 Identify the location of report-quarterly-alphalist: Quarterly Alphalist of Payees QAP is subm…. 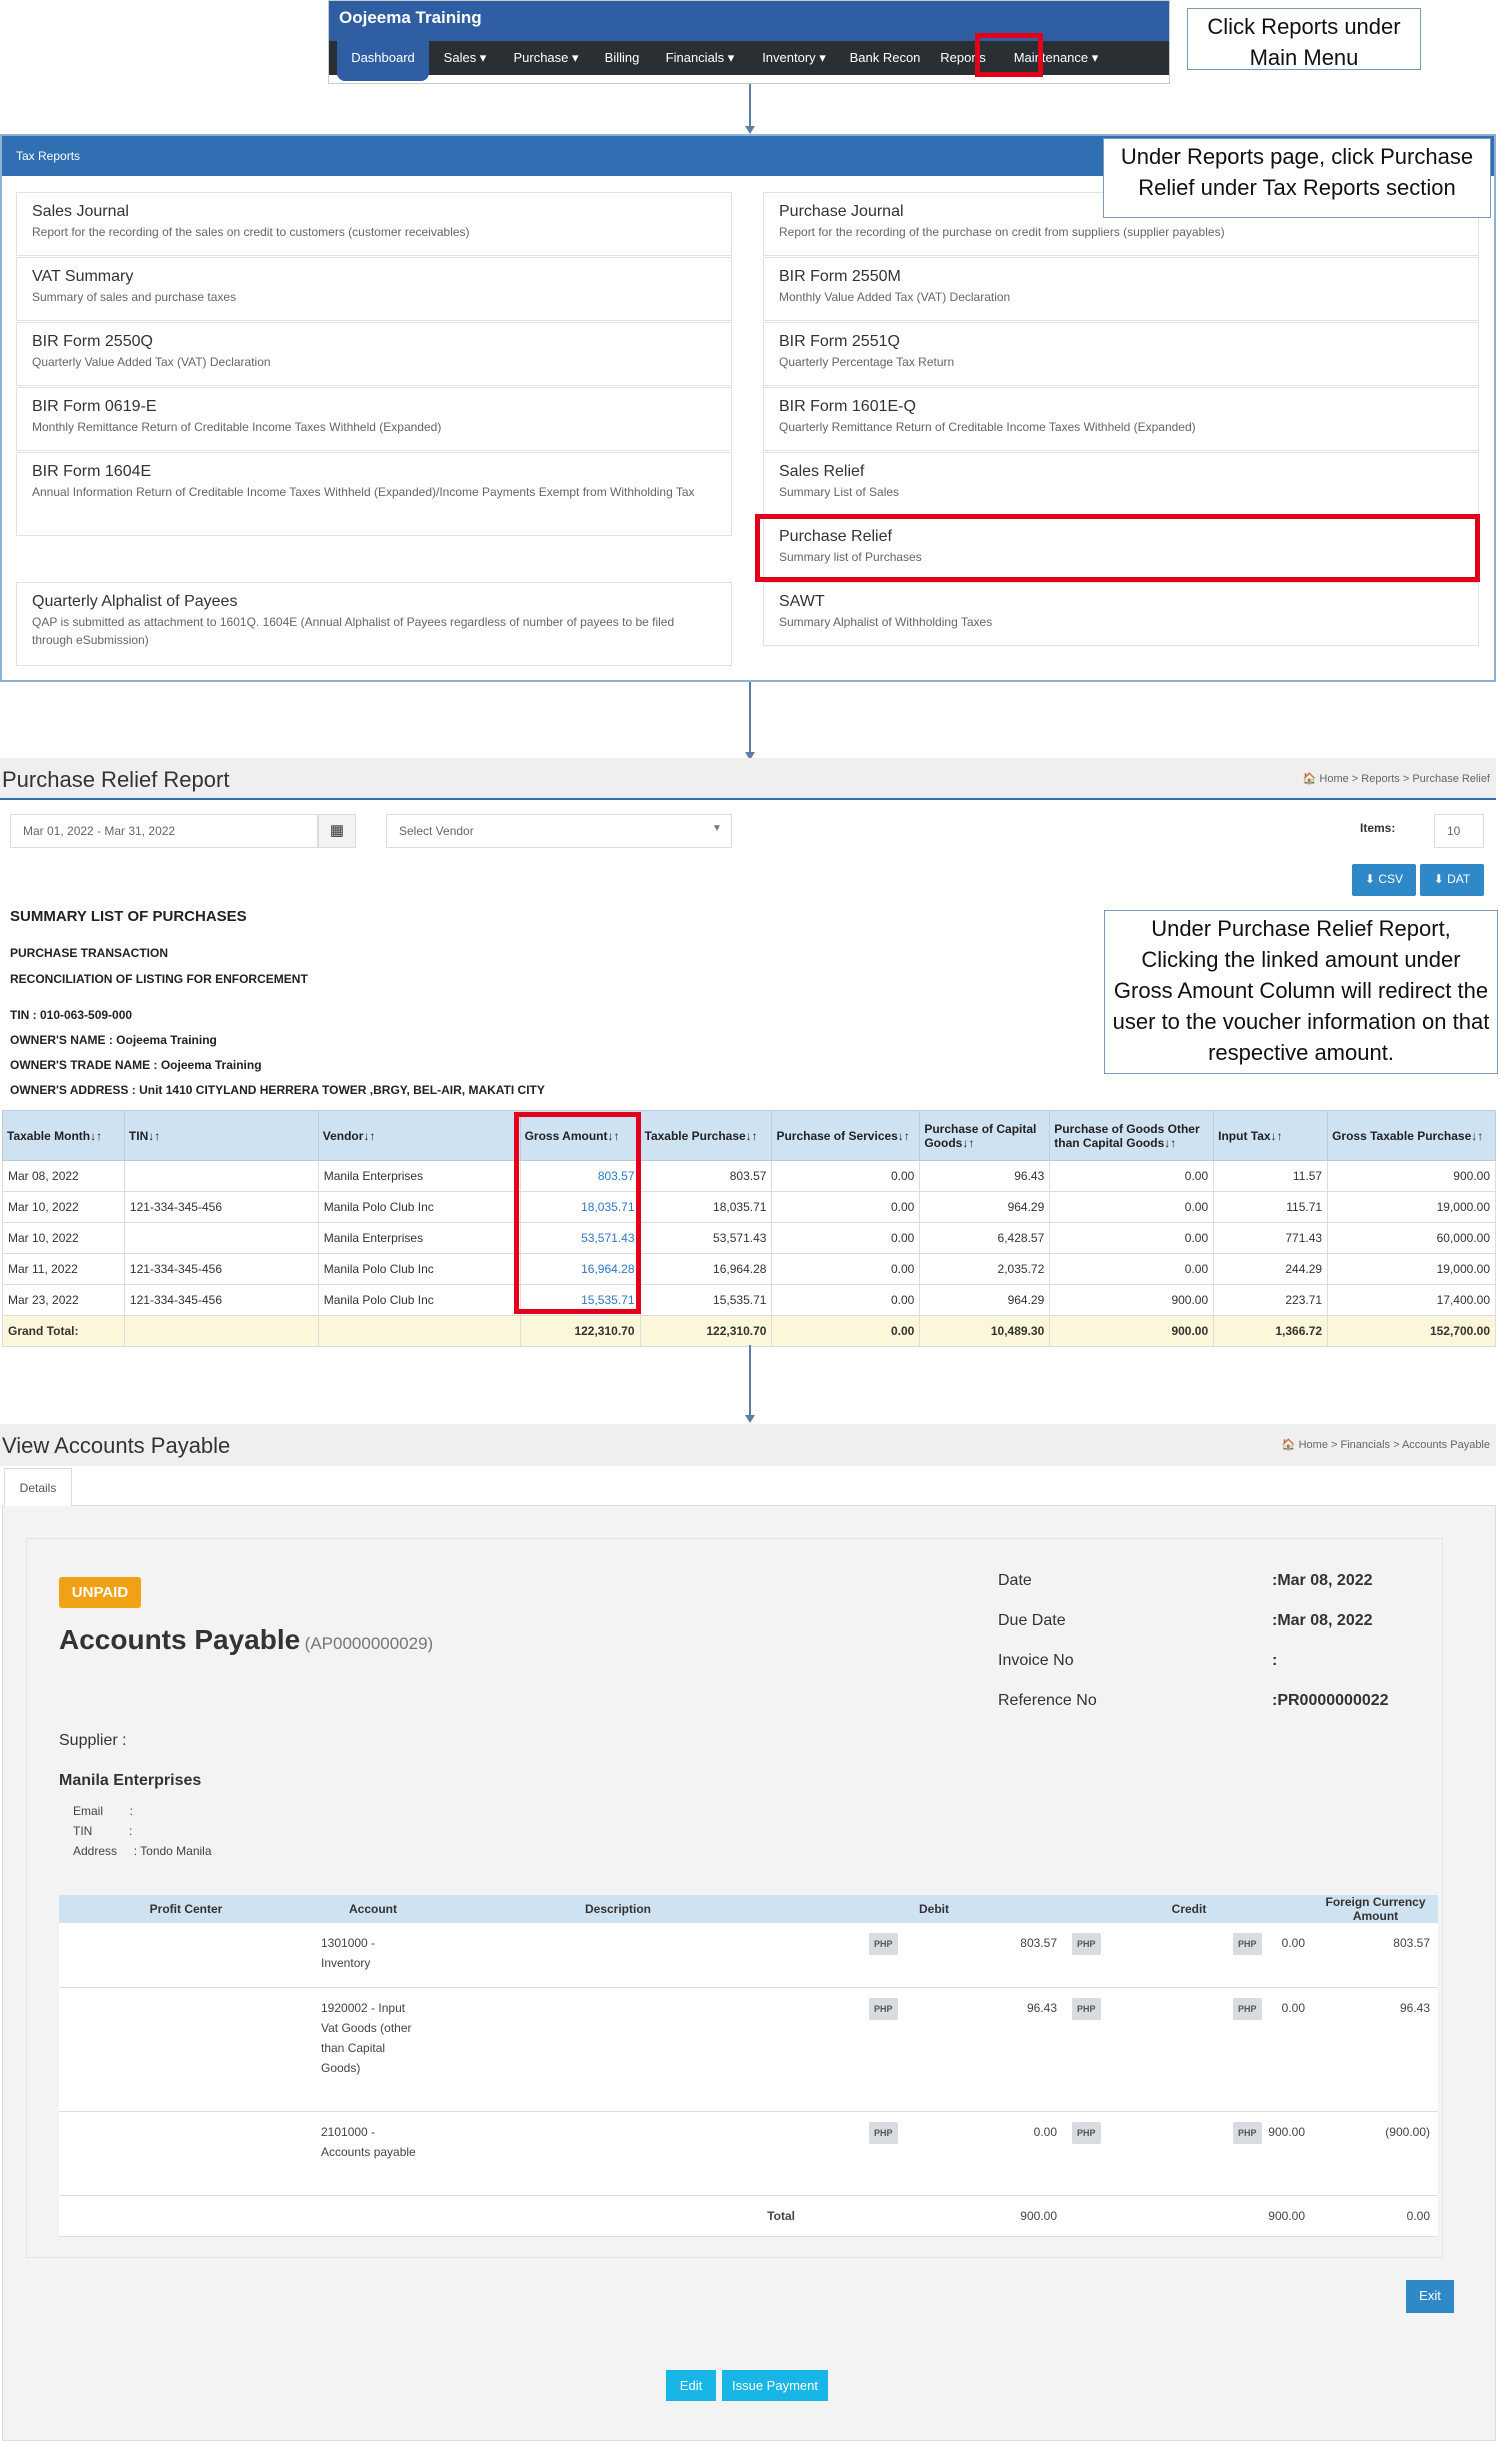
(374, 624).